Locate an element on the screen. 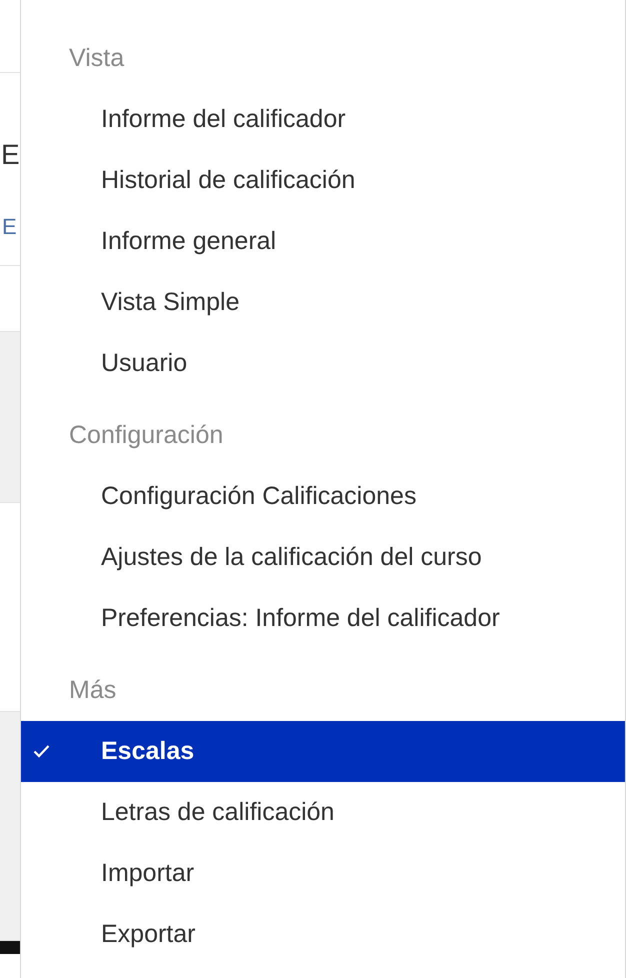 The height and width of the screenshot is (978, 626). menu-item: Vista Simple is located at coordinates (323, 302).